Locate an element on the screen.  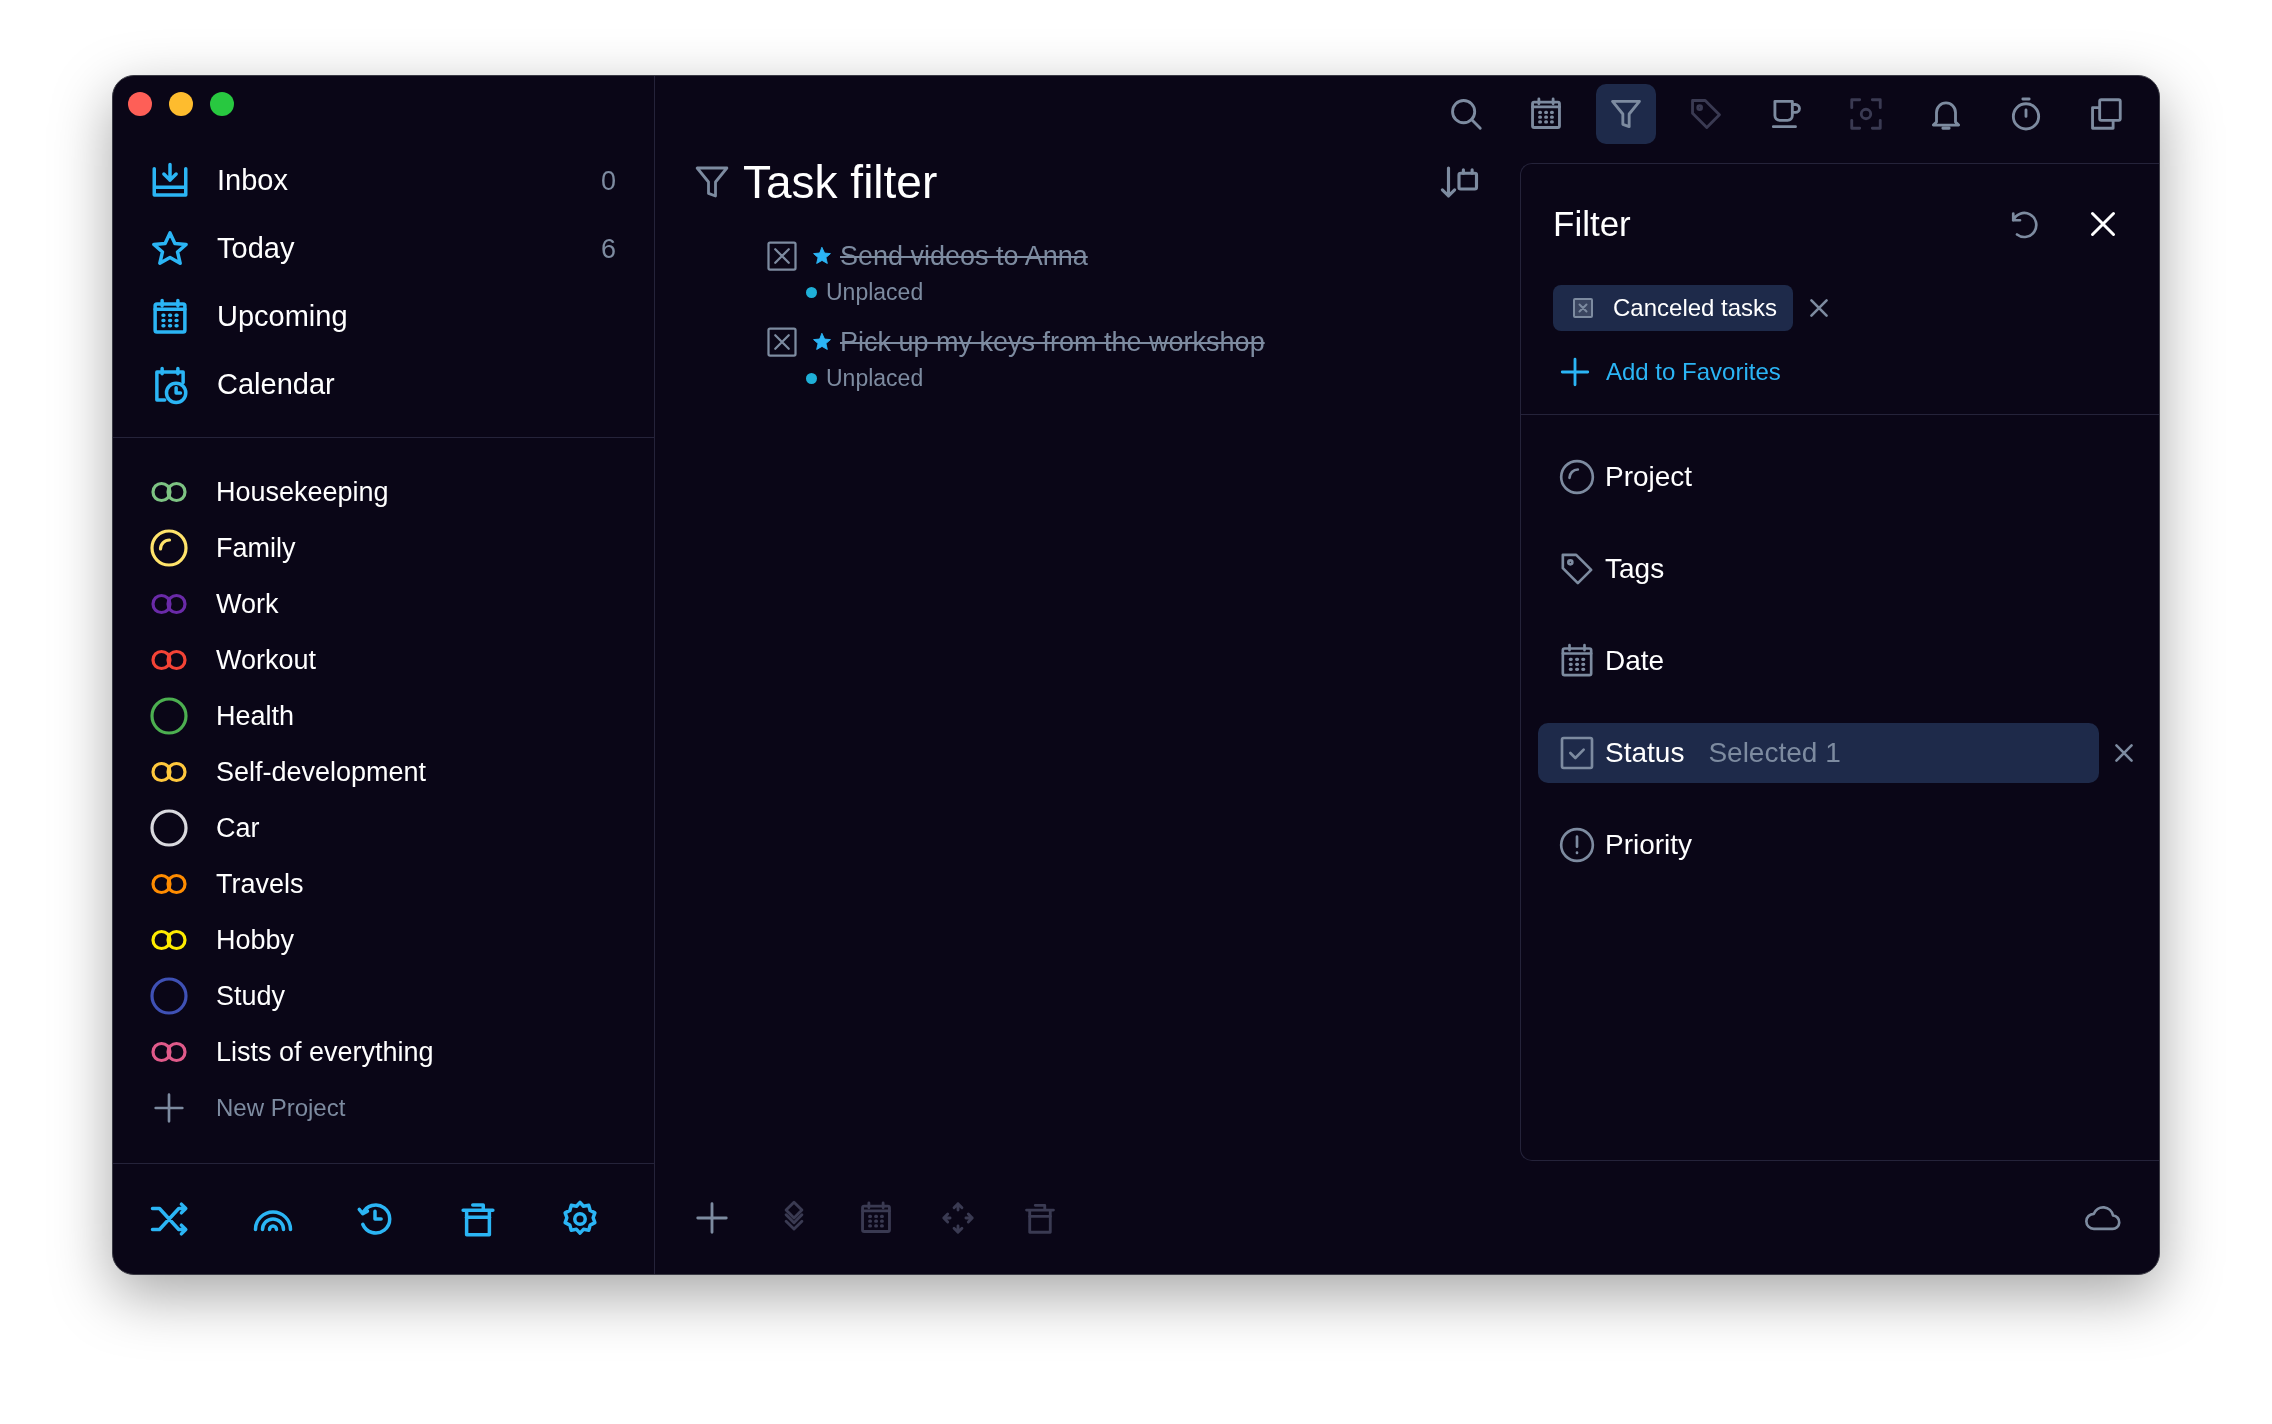
project-item: Travels is located at coordinates (383, 884).